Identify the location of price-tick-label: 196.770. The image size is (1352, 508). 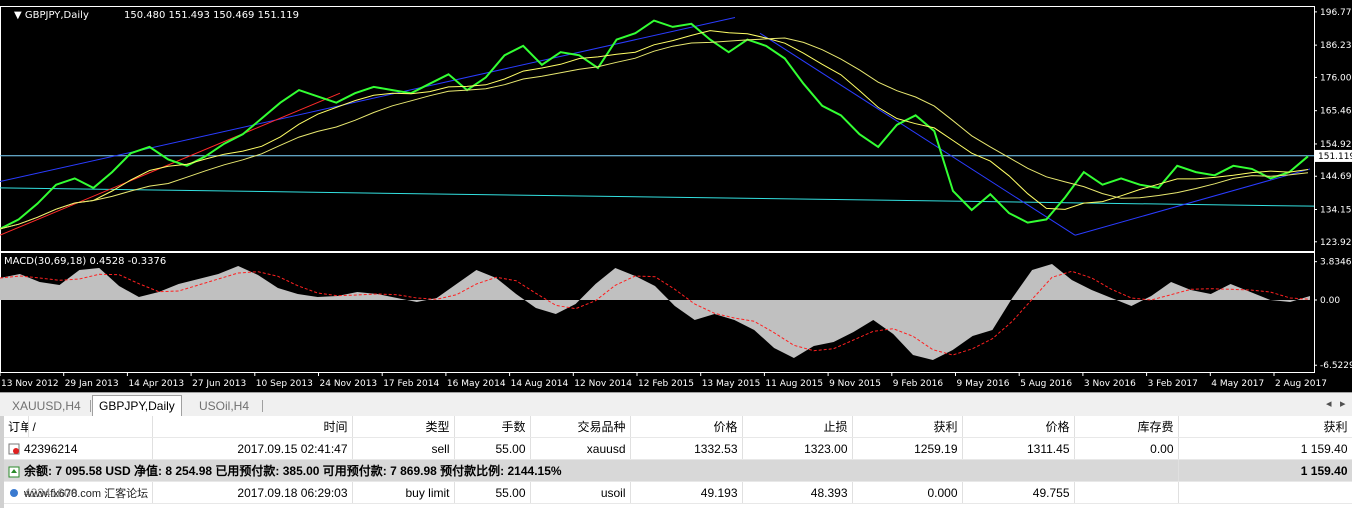
(1336, 13).